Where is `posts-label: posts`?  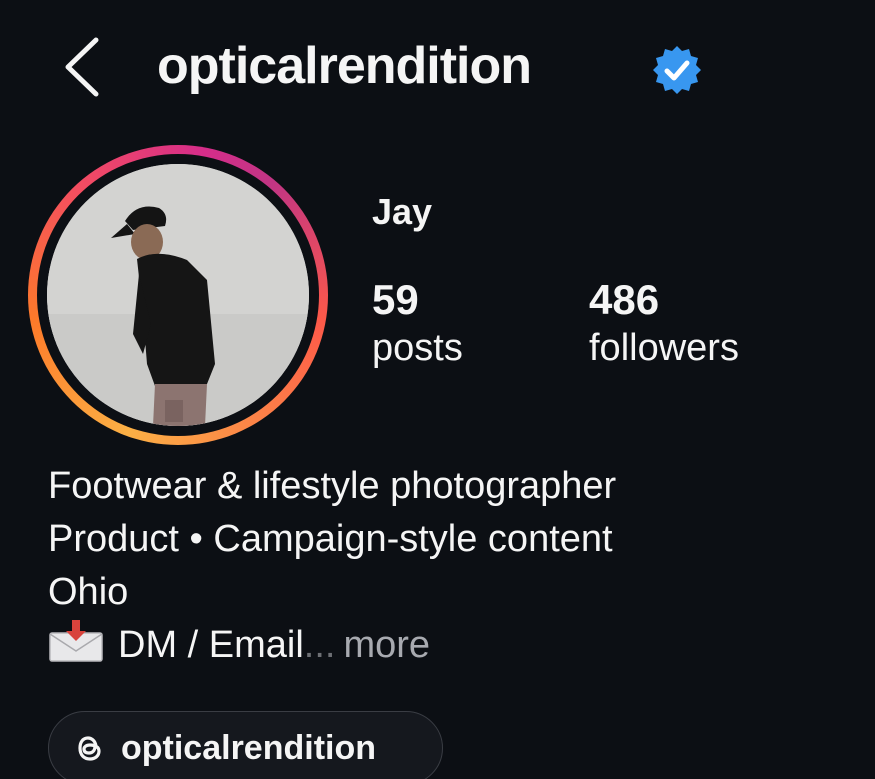 posts-label: posts is located at coordinates (417, 348).